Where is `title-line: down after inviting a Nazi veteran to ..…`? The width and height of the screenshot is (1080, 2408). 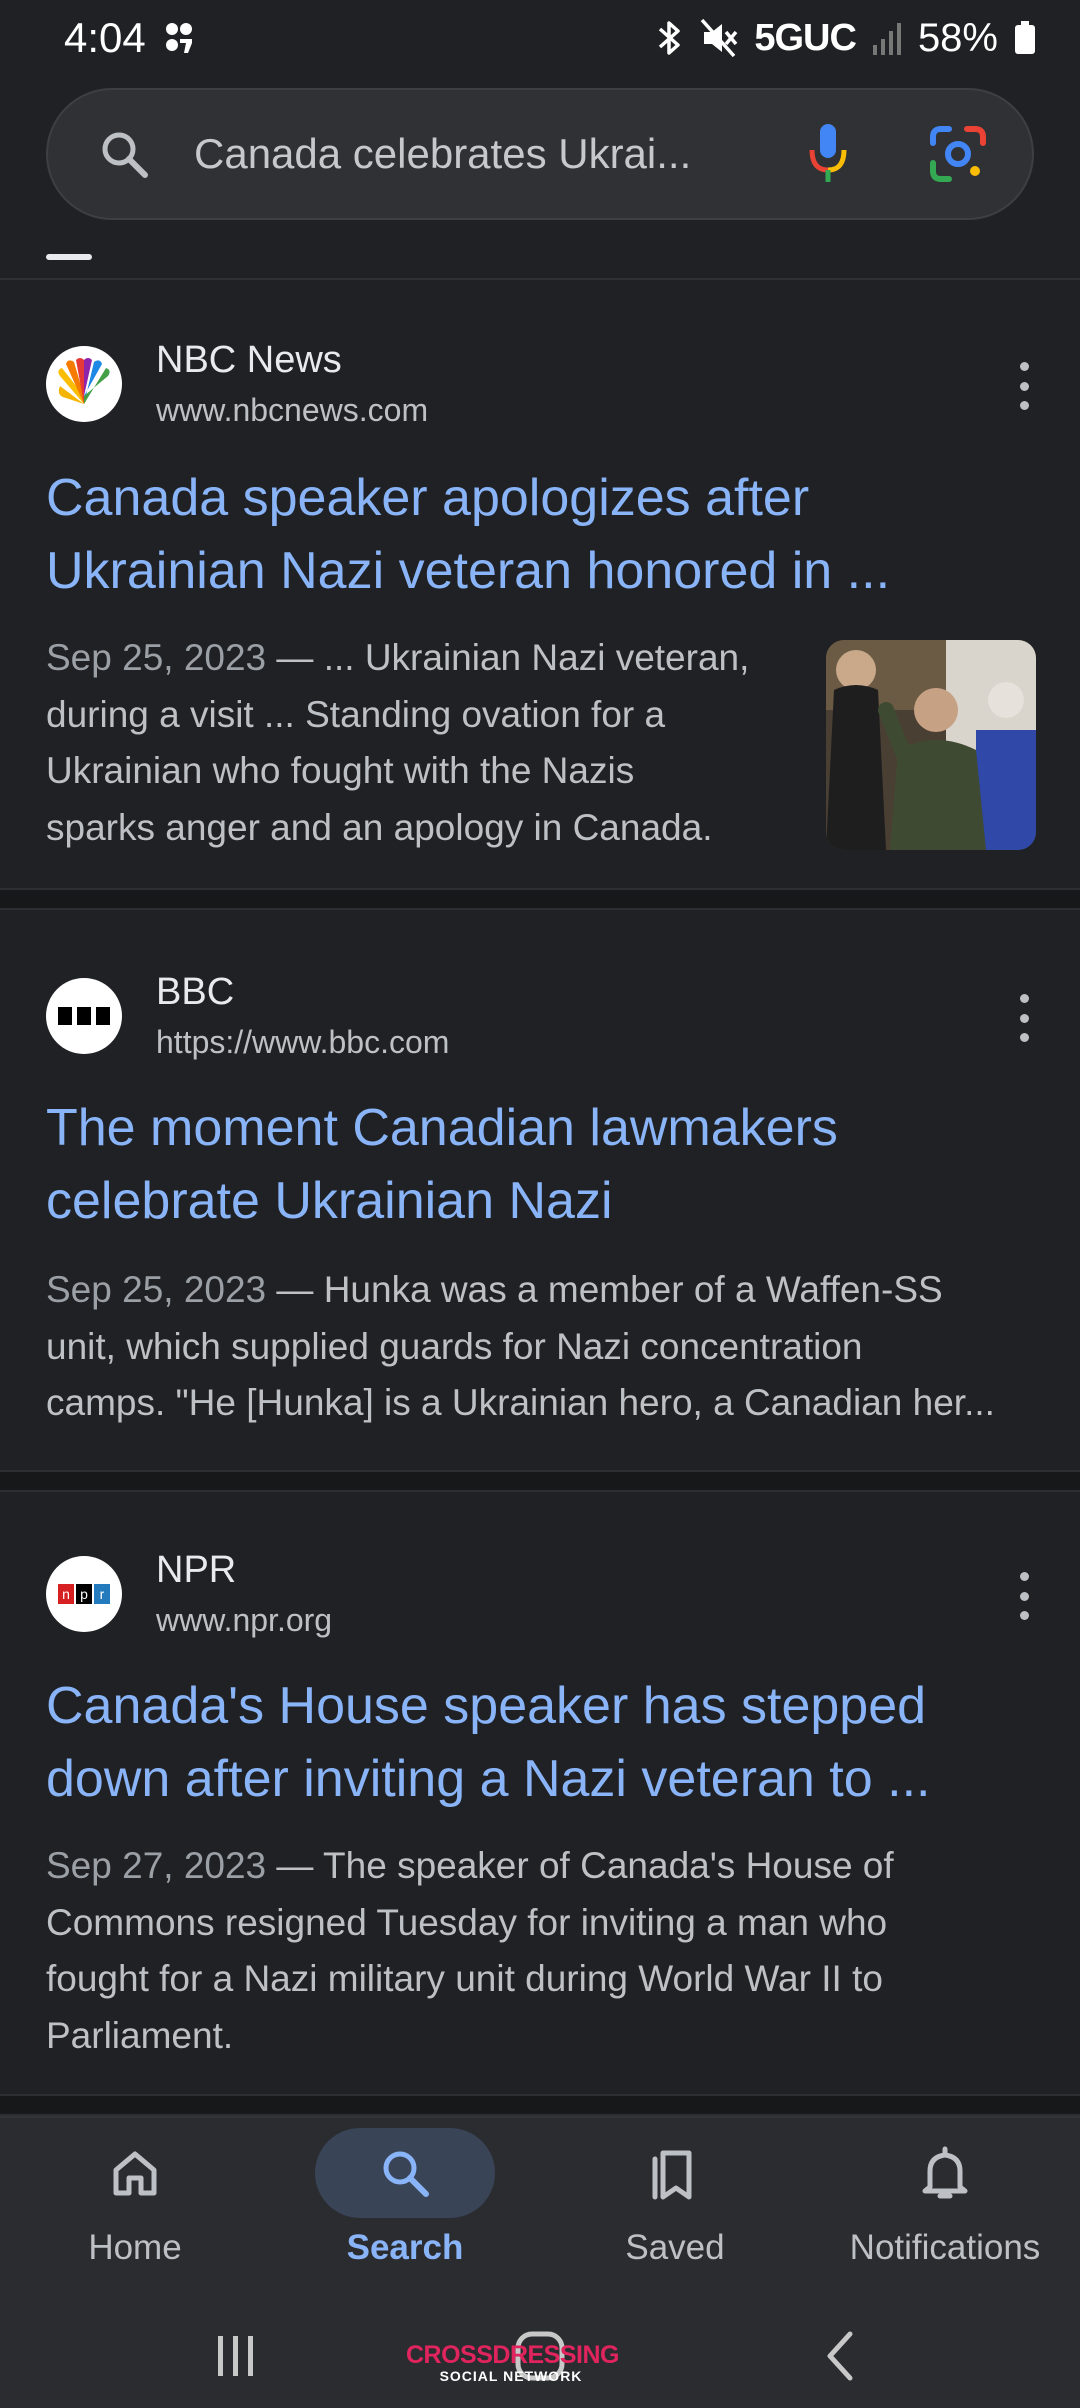 title-line: down after inviting a Nazi veteran to ..… is located at coordinates (488, 1779).